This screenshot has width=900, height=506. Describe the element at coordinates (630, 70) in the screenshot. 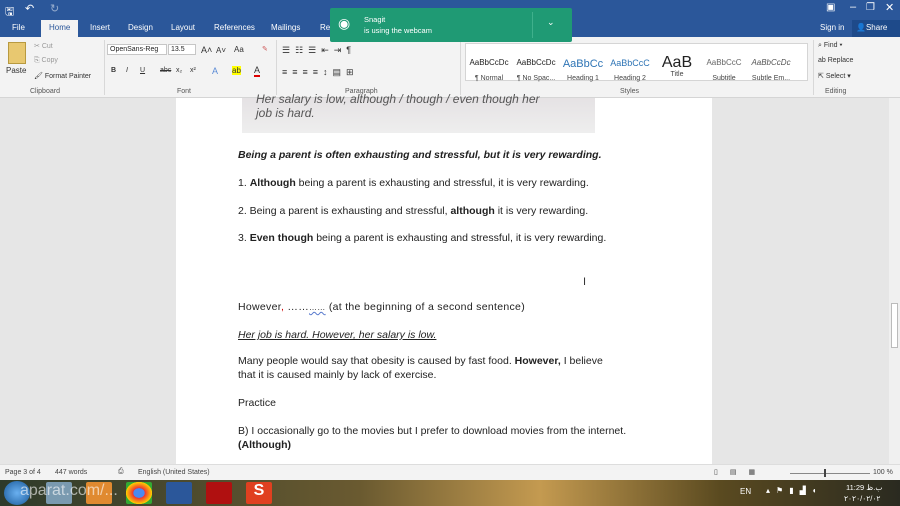

I see `style-heading-2: AaBbCcC Heading 2` at that location.